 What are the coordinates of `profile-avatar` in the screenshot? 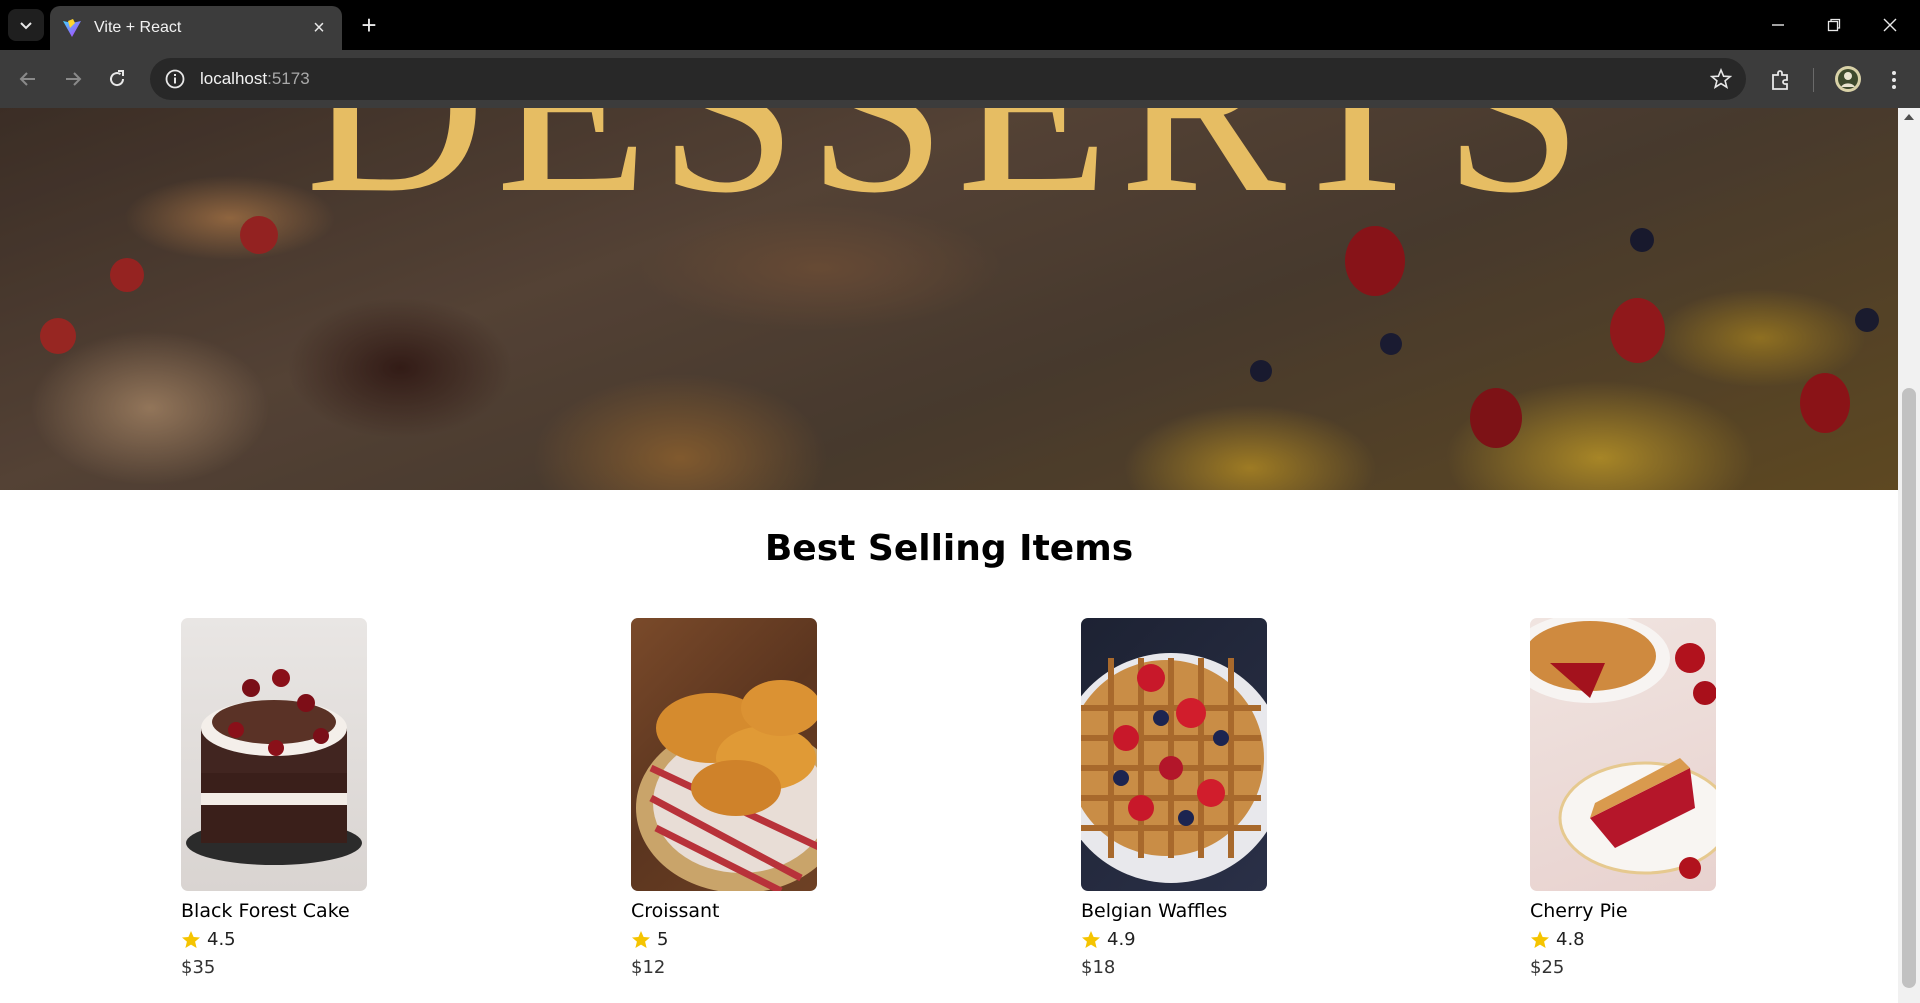 It's located at (1848, 79).